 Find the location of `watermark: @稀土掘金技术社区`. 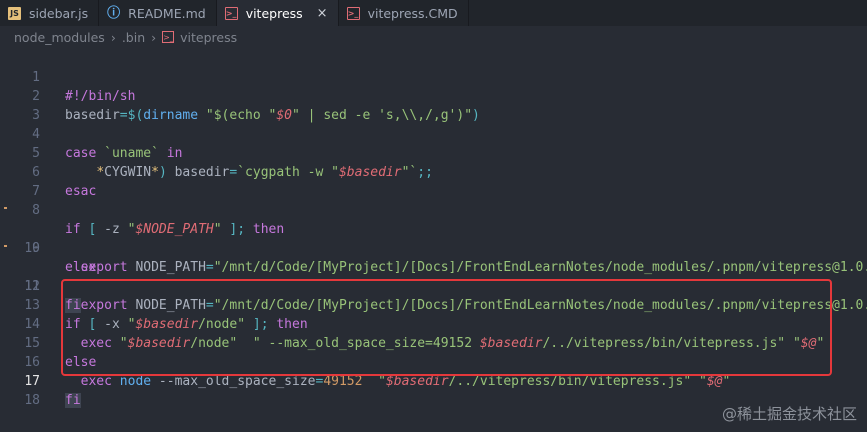

watermark: @稀土掘金技术社区 is located at coordinates (789, 414).